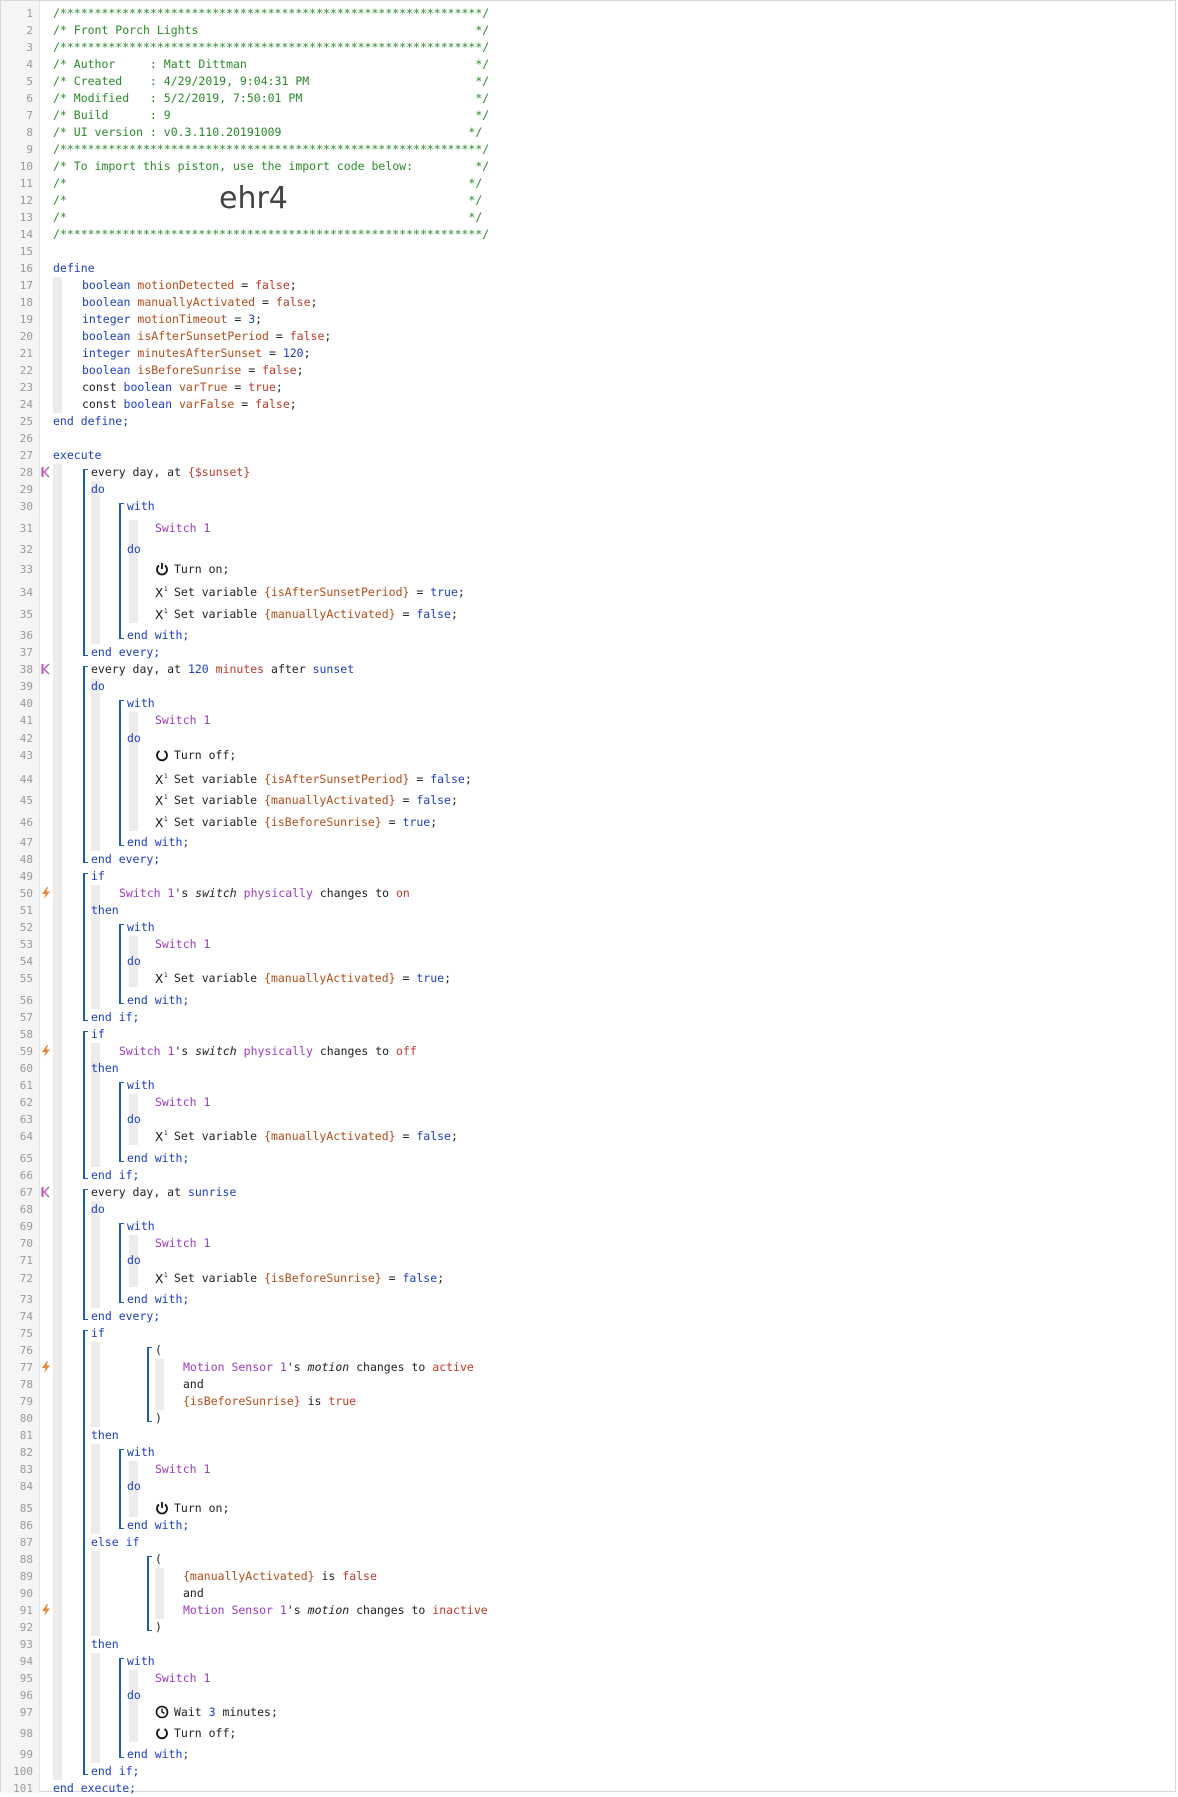  I want to click on variable-declaration: boolean isAfterSunsetPeriod = false;, so click(206, 336).